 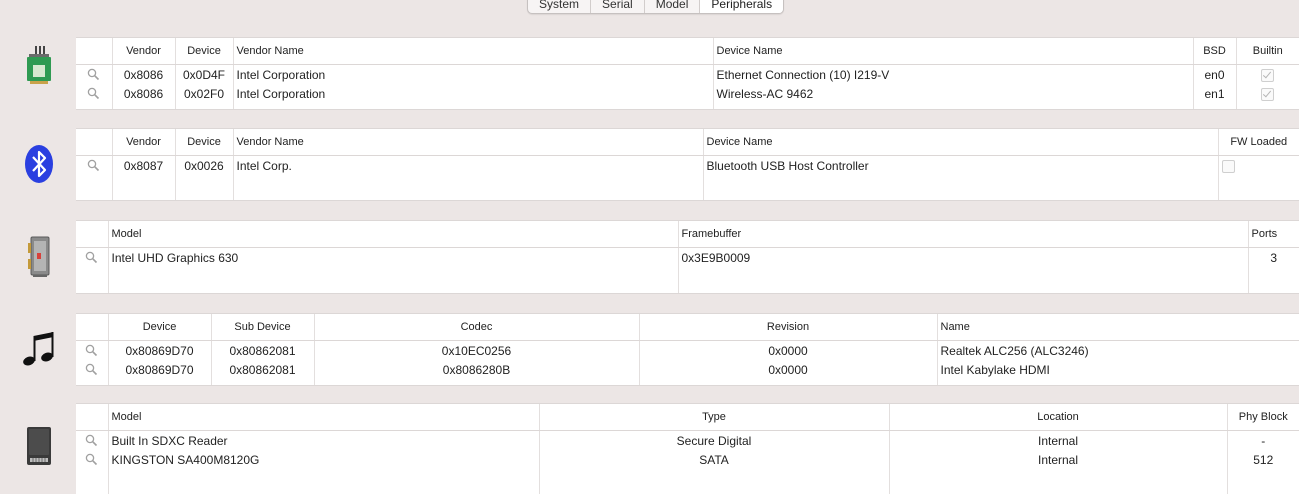 What do you see at coordinates (960, 165) in the screenshot?
I see `device-name-cell: Bluetooth USB Host Controller` at bounding box center [960, 165].